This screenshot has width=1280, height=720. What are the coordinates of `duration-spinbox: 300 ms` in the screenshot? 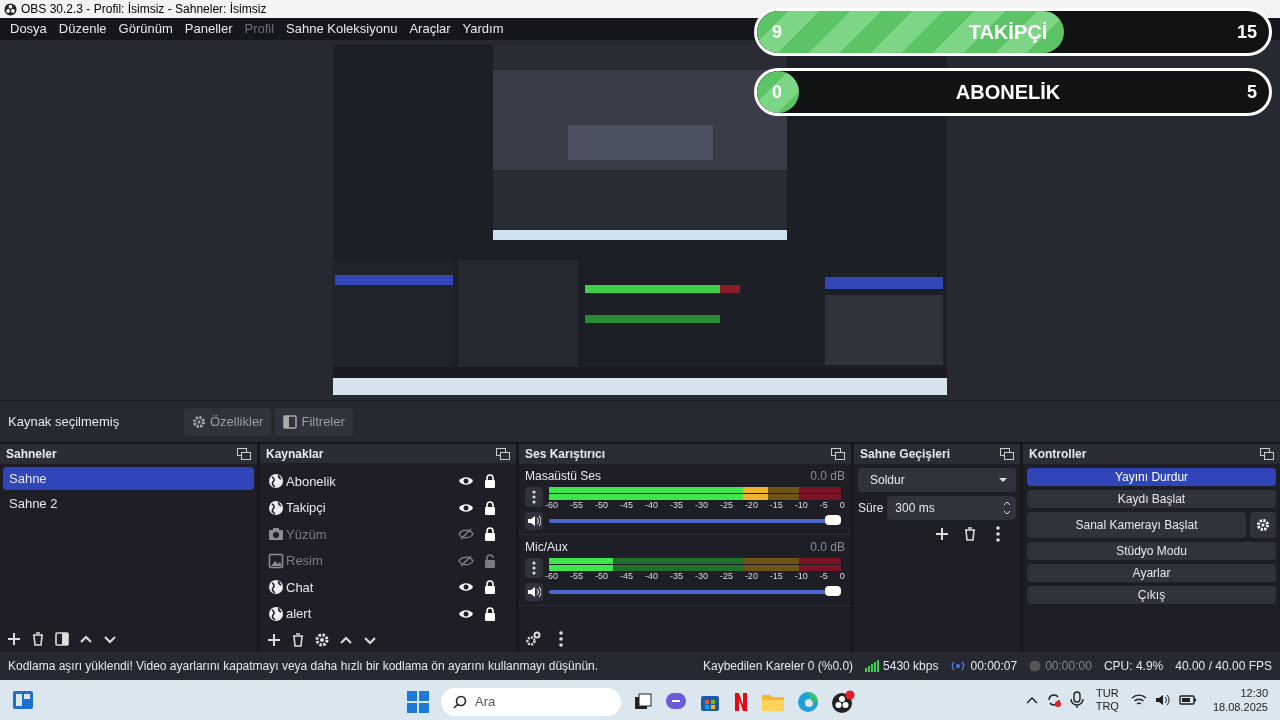 It's located at (951, 508).